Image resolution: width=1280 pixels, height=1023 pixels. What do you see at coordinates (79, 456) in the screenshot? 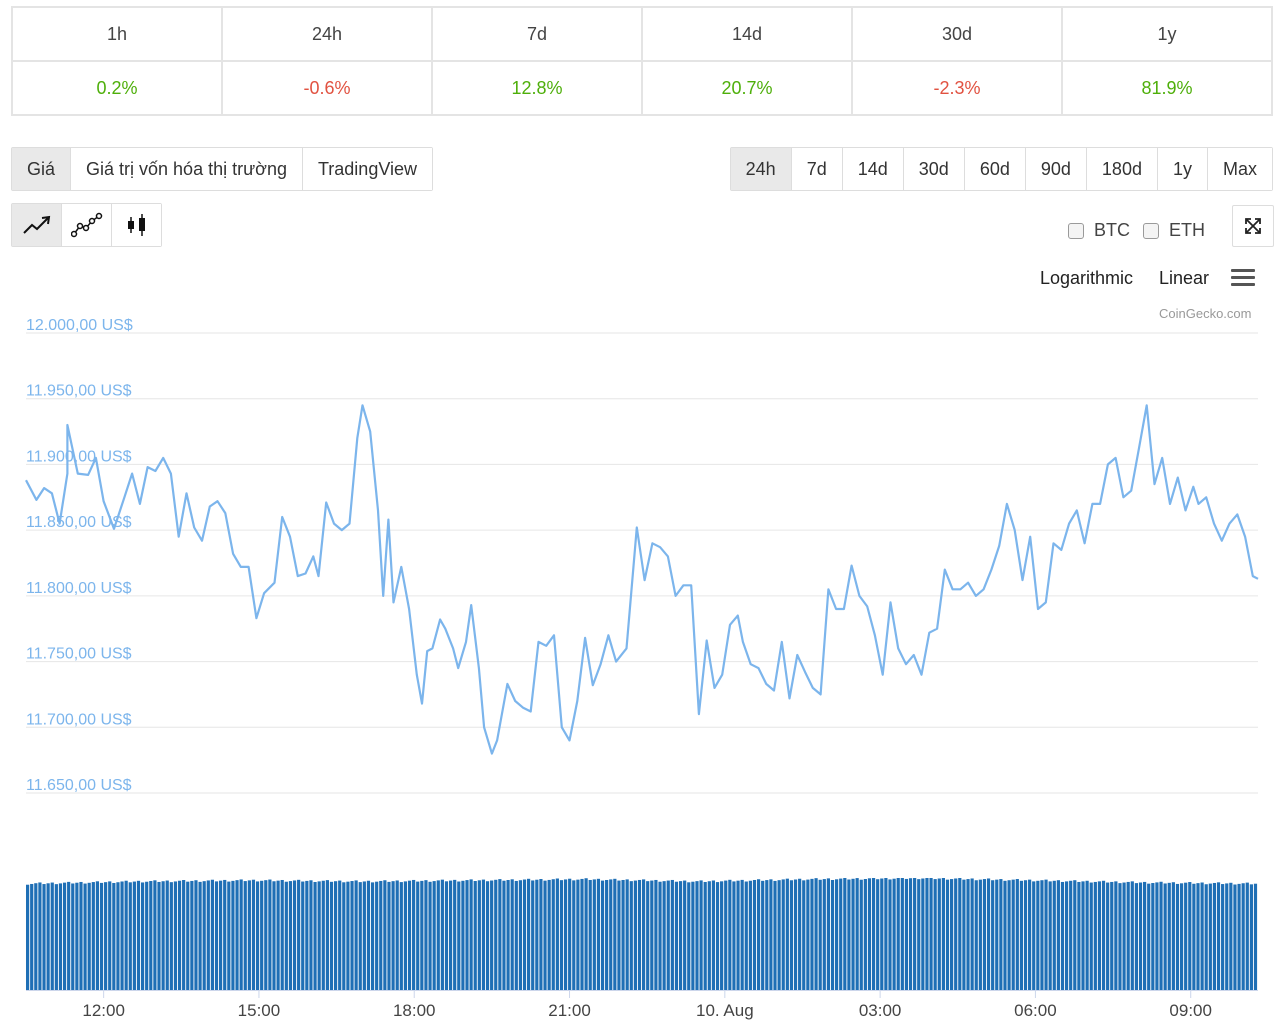
I see `y-tick-label: 11.900,00 US$` at bounding box center [79, 456].